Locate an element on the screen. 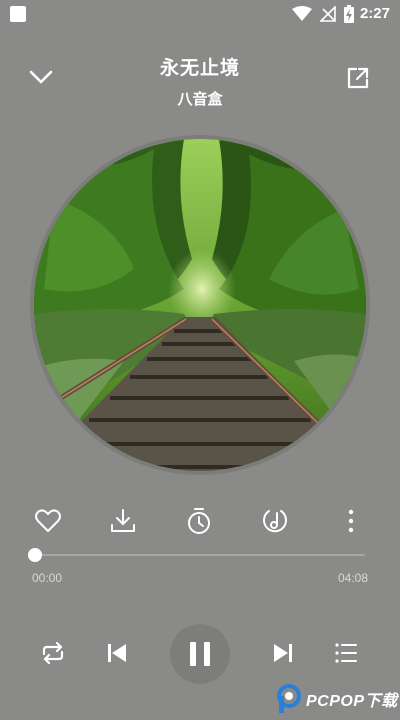 This screenshot has height=720, width=400. battery-charging-icon is located at coordinates (349, 14).